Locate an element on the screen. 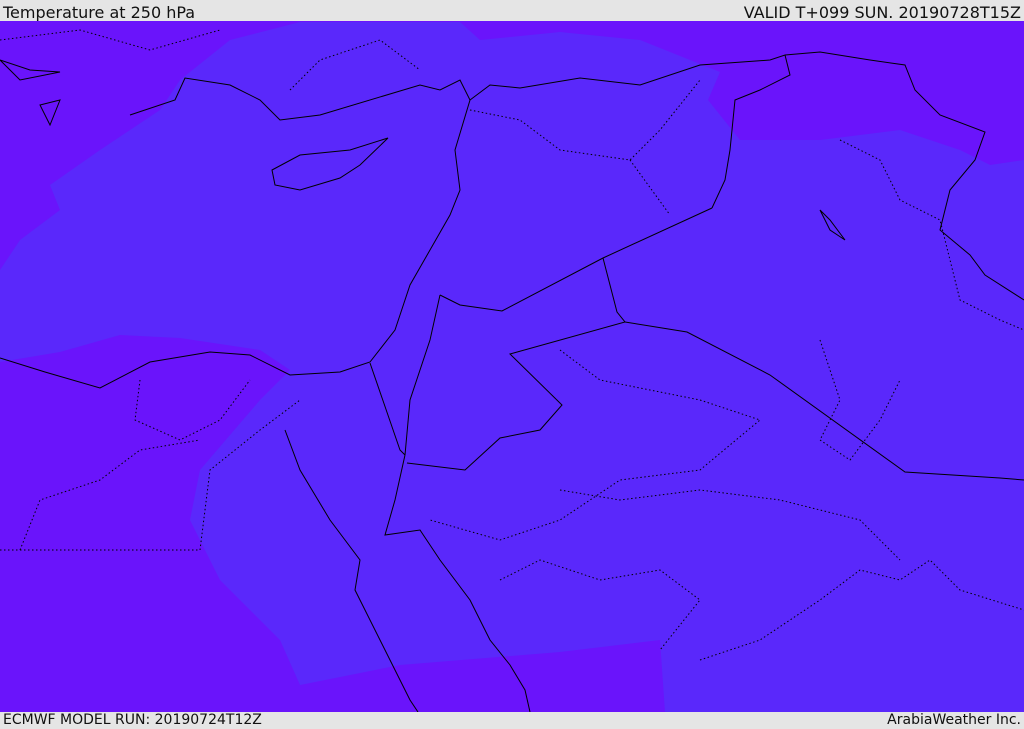 The height and width of the screenshot is (729, 1024). credit: ArabiaWeather Inc. is located at coordinates (954, 720).